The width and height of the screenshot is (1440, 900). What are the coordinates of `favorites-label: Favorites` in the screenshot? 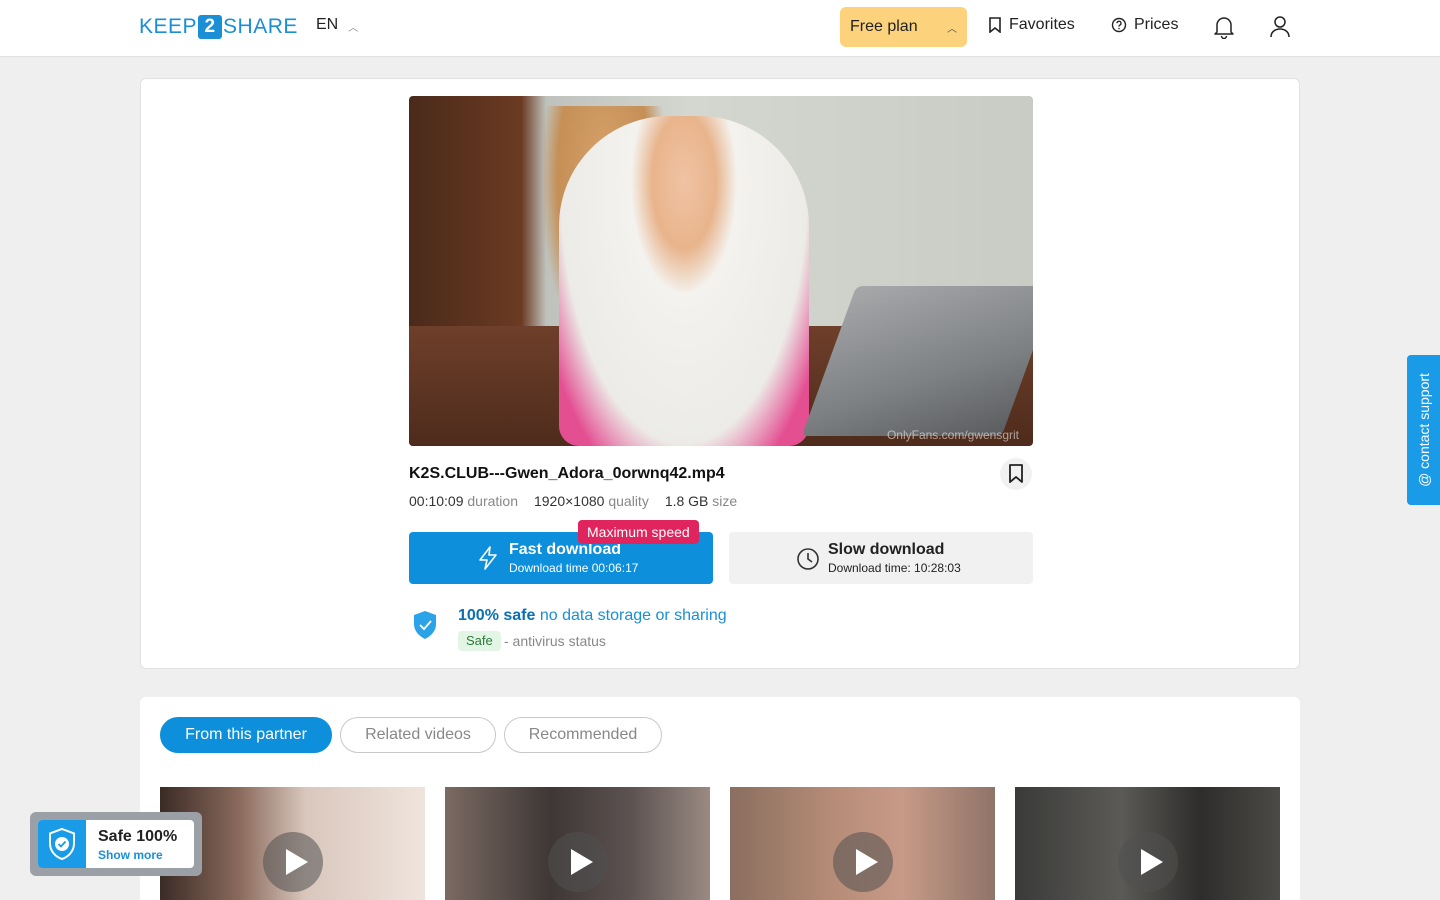 It's located at (1042, 24).